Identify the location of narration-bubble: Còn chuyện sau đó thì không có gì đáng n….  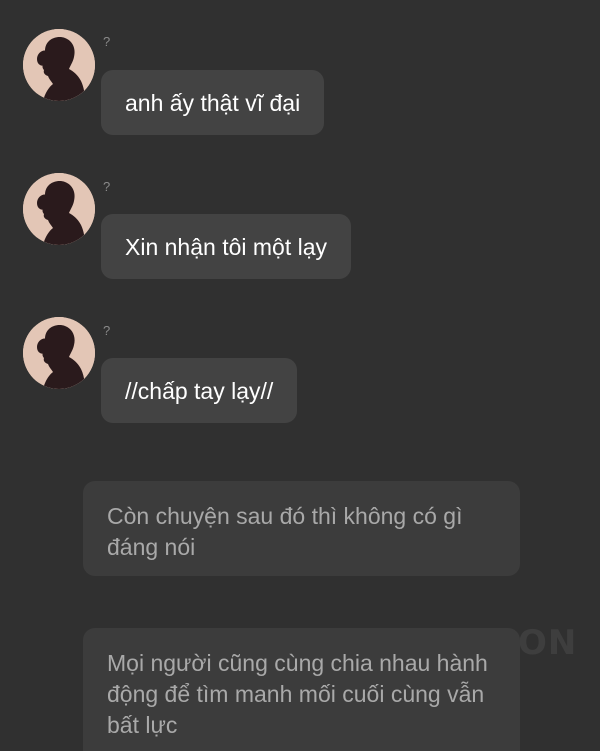
(301, 528).